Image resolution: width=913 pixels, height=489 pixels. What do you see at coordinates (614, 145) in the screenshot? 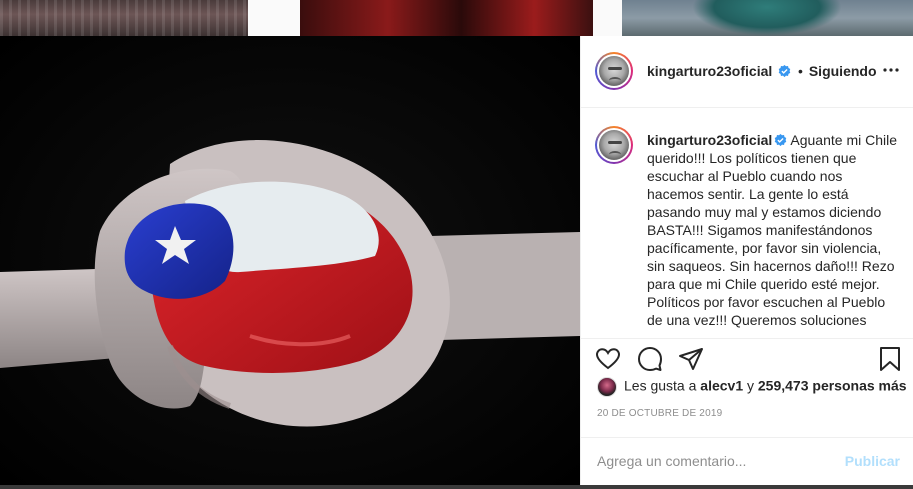
I see `caption-author-avatar` at bounding box center [614, 145].